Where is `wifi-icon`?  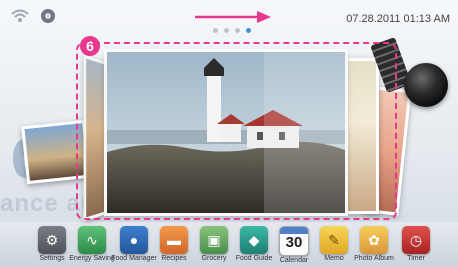 wifi-icon is located at coordinates (20, 15).